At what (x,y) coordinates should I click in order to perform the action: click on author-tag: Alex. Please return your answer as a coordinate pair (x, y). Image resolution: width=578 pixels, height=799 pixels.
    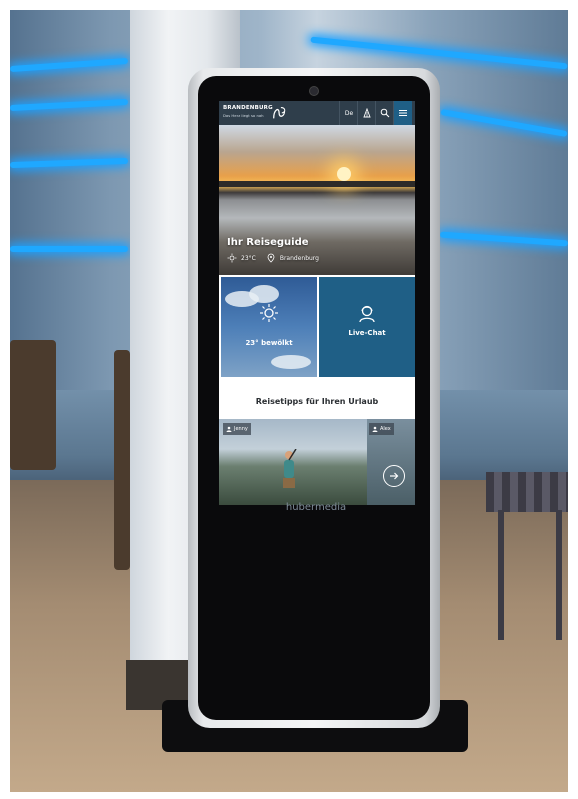
    Looking at the image, I should click on (381, 429).